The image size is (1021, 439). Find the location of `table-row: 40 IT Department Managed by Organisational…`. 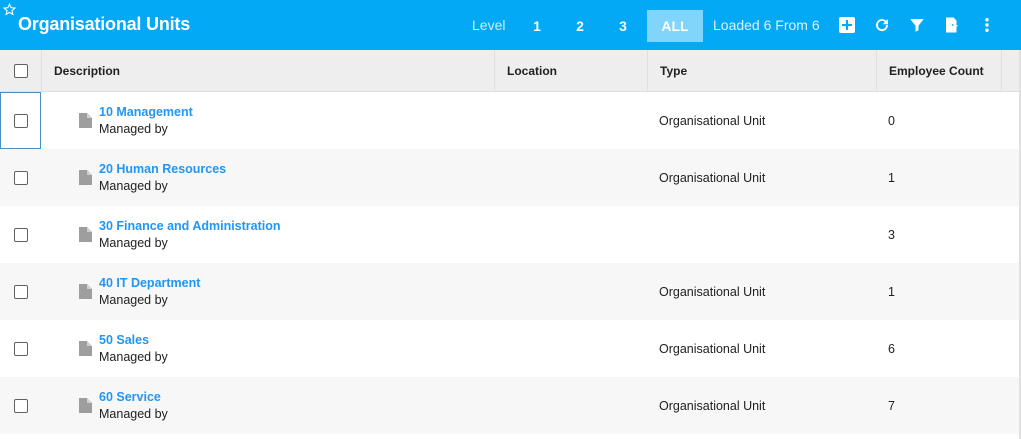

table-row: 40 IT Department Managed by Organisational… is located at coordinates (510, 291).